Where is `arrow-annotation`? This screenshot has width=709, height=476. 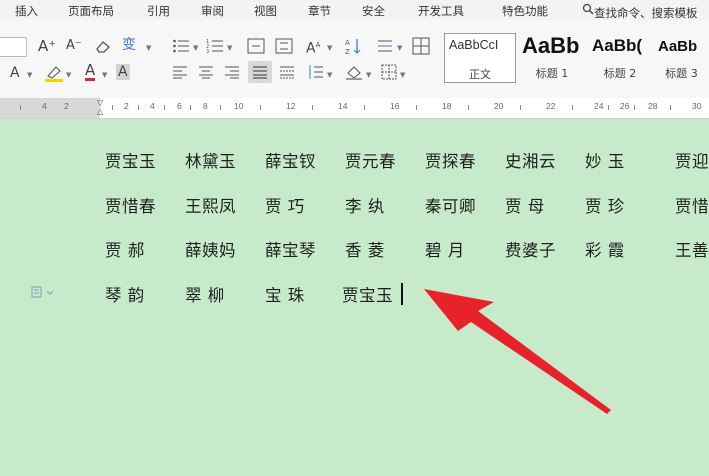
arrow-annotation is located at coordinates (517, 351).